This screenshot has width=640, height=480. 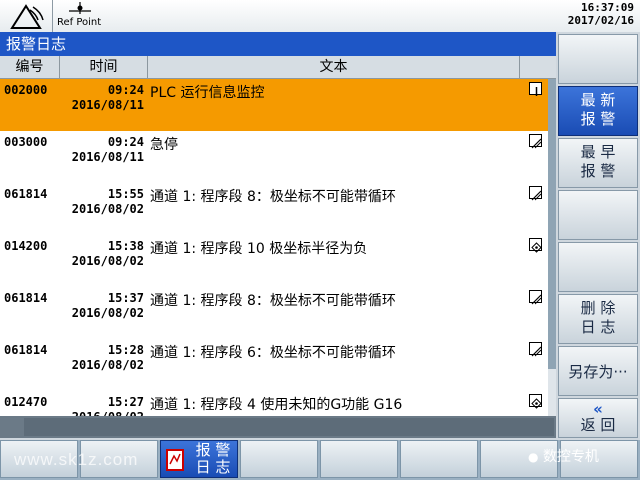 I want to click on clock-date: 2017/02/16, so click(x=600, y=20).